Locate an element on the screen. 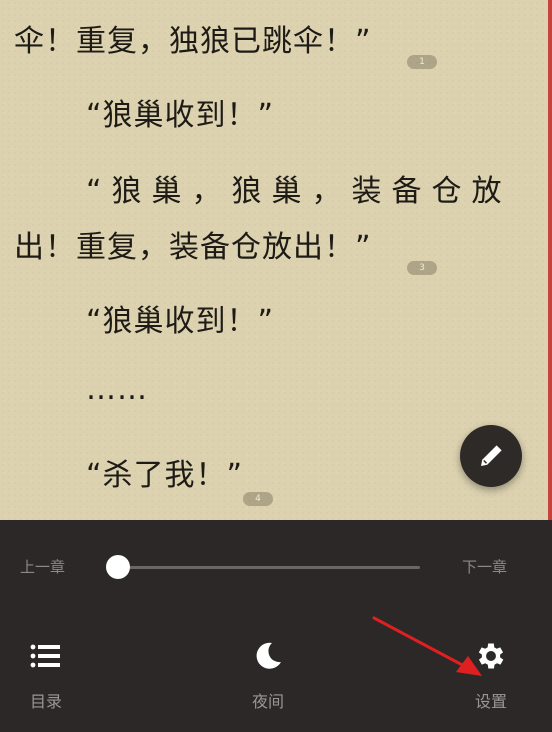  toc-label: 目录 is located at coordinates (45, 701).